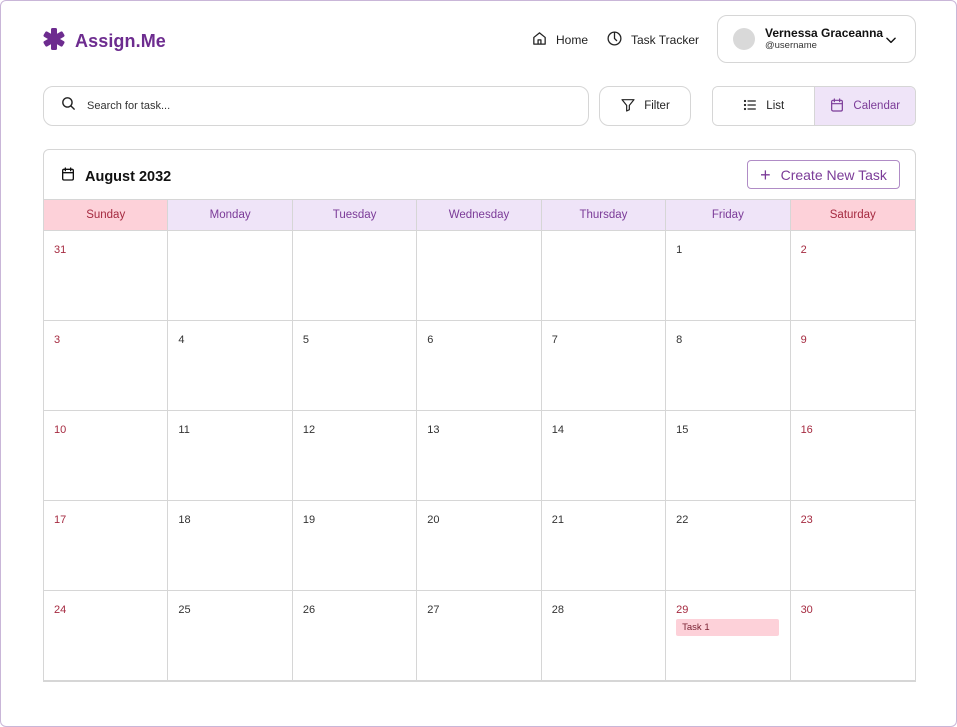 This screenshot has width=957, height=727. Describe the element at coordinates (184, 430) in the screenshot. I see `day-number: 11` at that location.